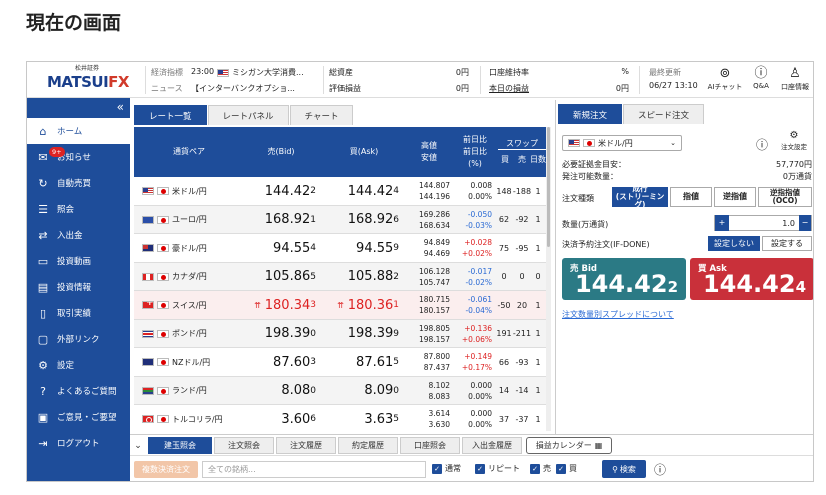  What do you see at coordinates (275, 334) in the screenshot?
I see `bid-price: 198.39 0` at bounding box center [275, 334].